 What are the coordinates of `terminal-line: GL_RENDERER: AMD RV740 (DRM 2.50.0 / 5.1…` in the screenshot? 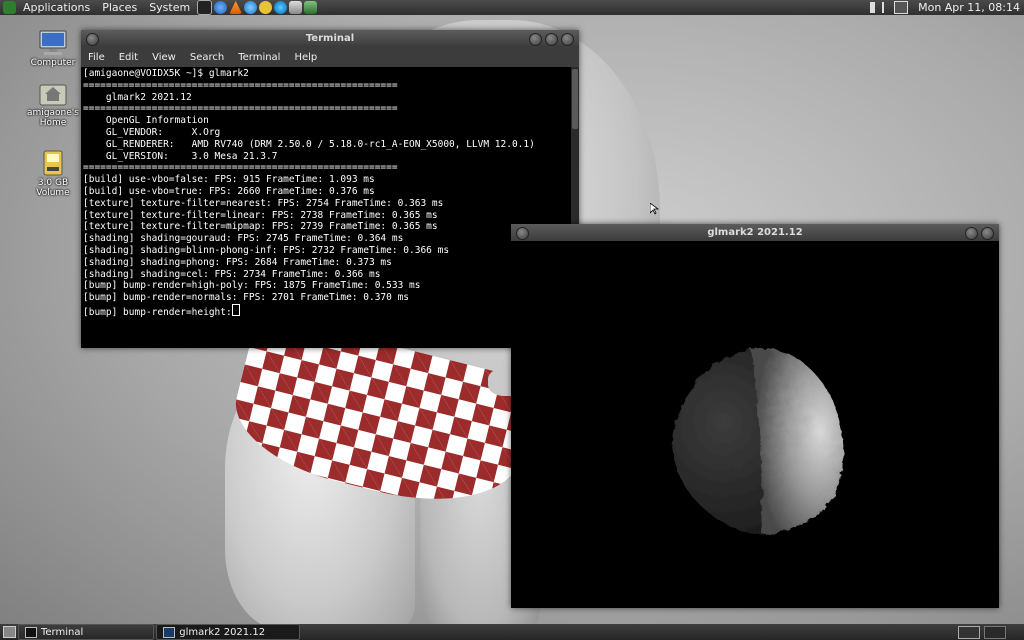 It's located at (309, 144).